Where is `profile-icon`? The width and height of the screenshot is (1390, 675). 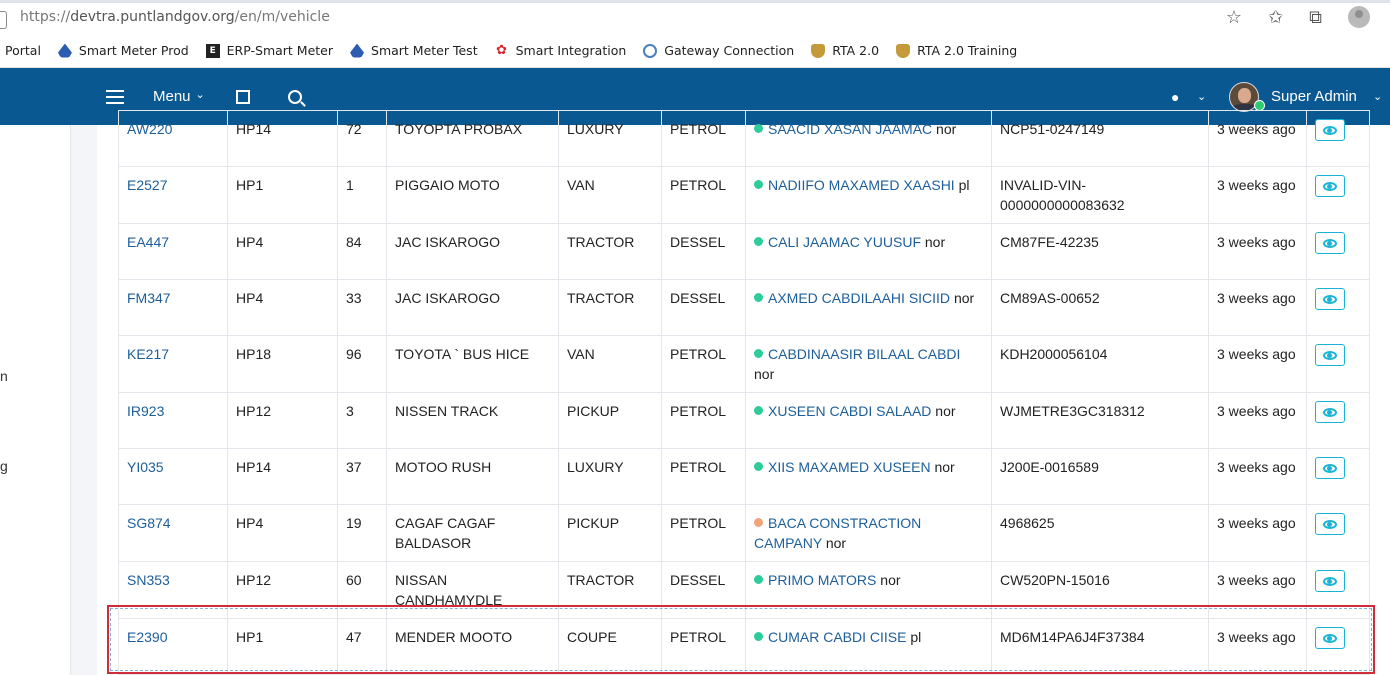 profile-icon is located at coordinates (1359, 17).